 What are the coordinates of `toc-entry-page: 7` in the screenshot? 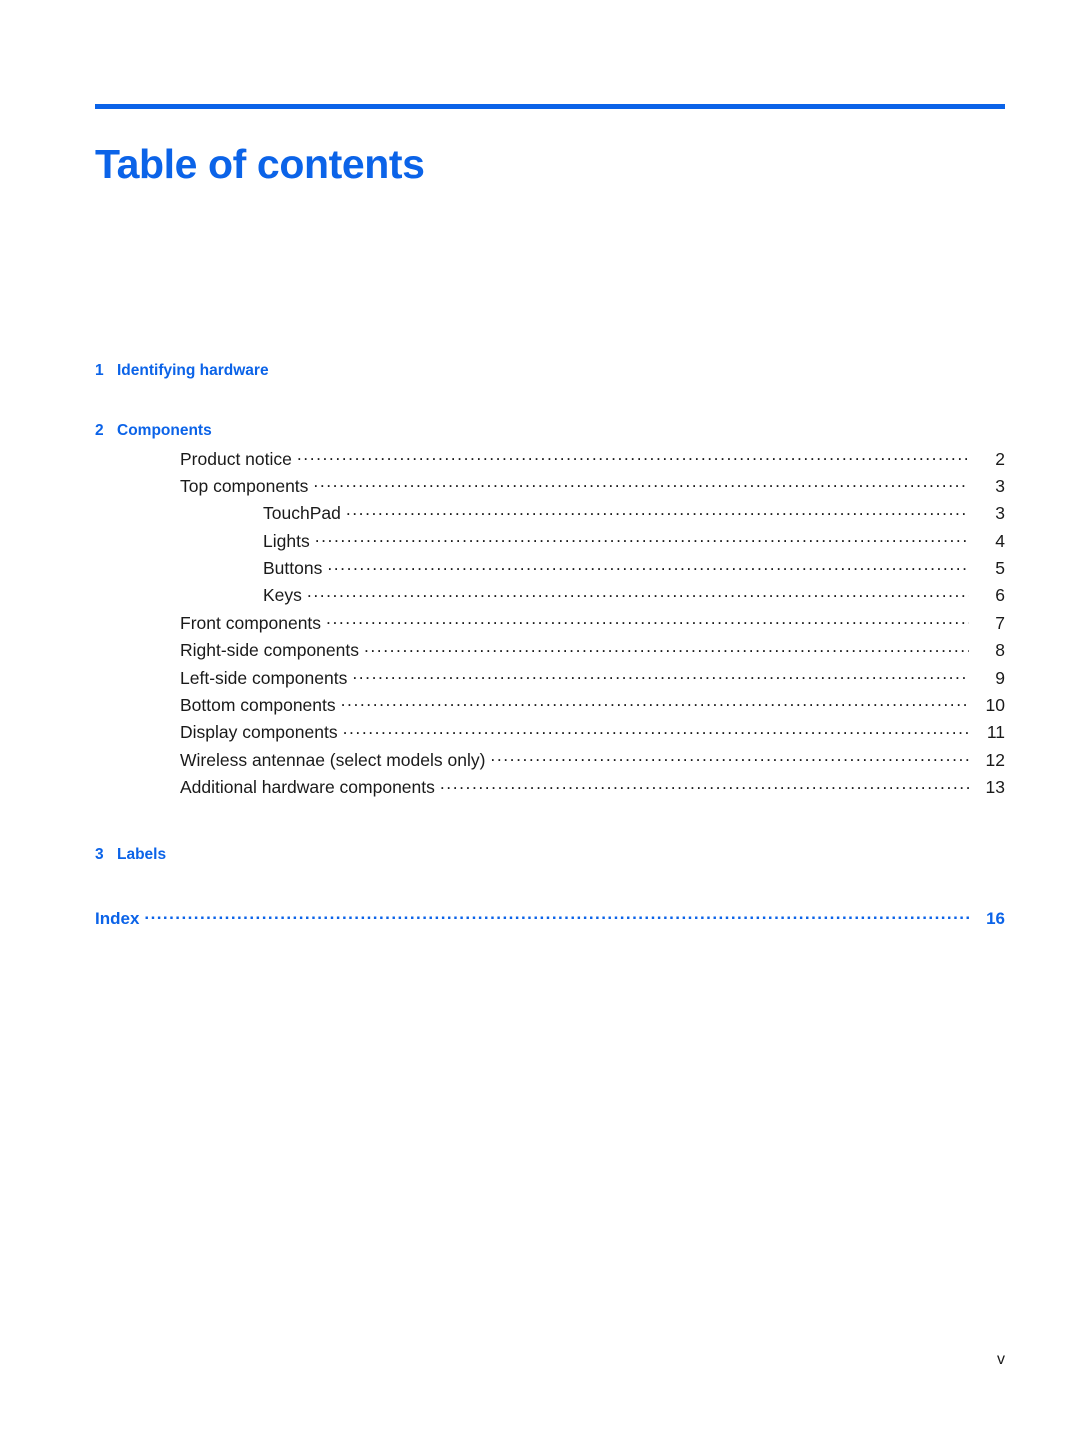 It's located at (1000, 622).